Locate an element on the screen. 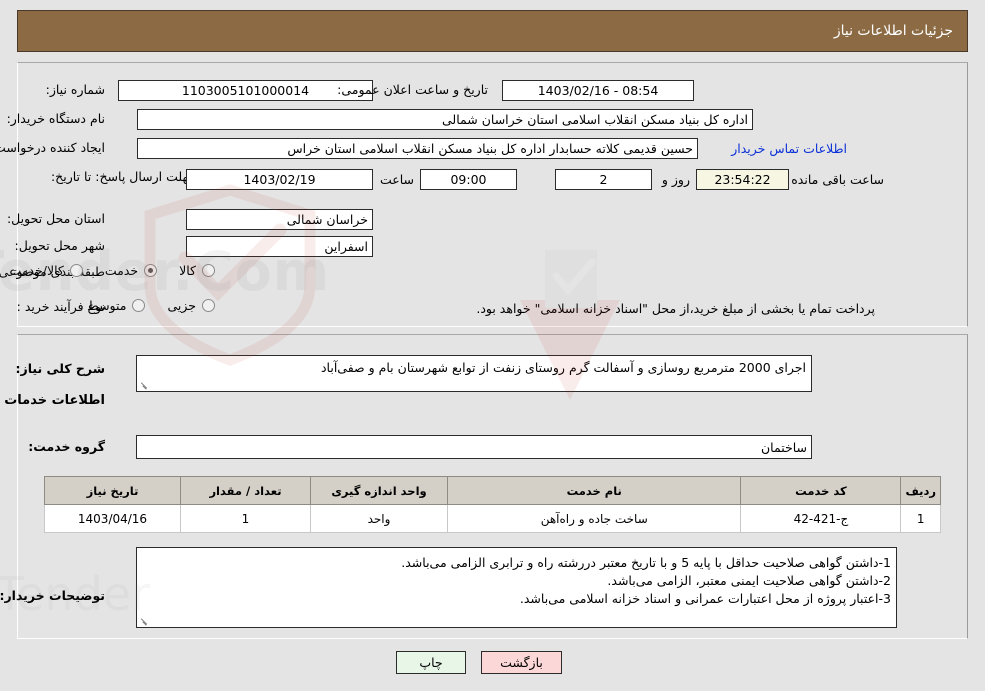 This screenshot has height=691, width=985. need-number-field: 1103005101000014 is located at coordinates (245, 90).